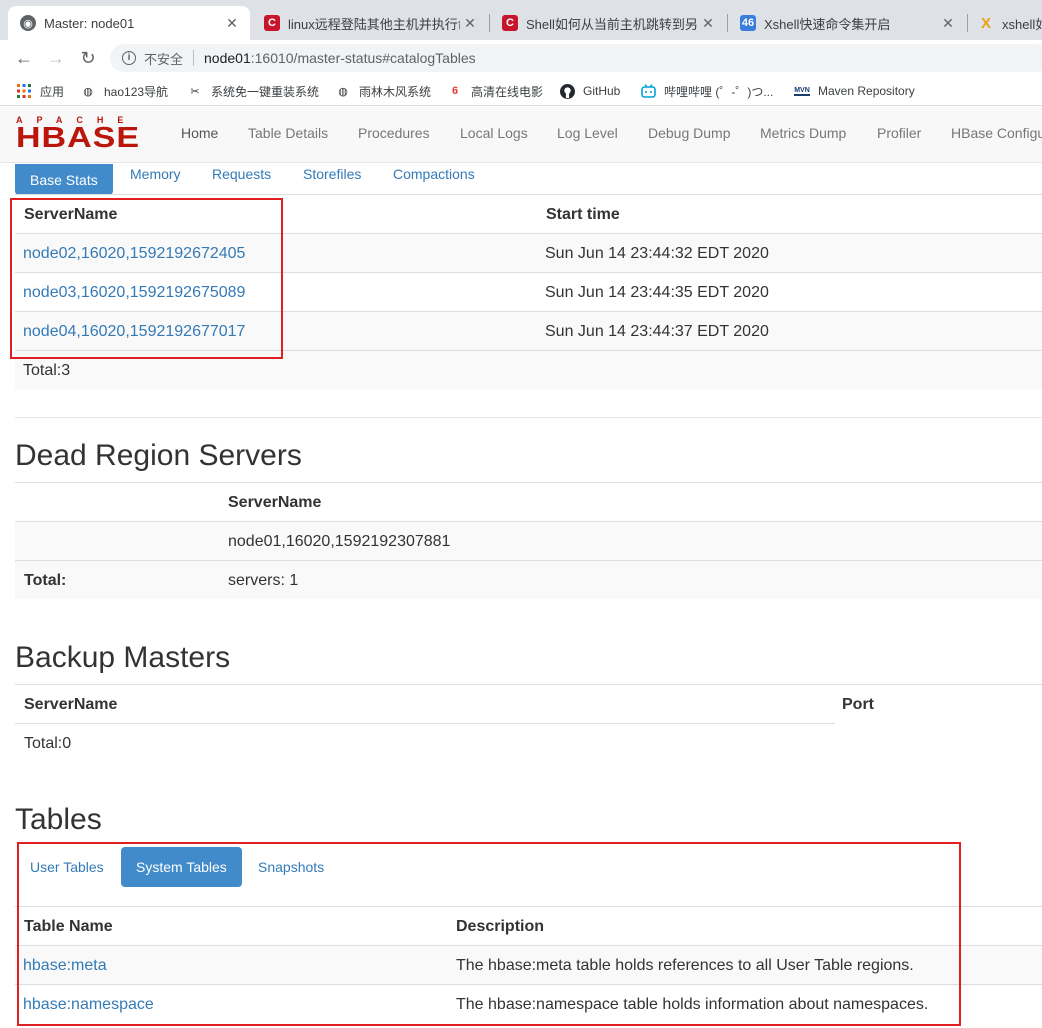 Image resolution: width=1042 pixels, height=1028 pixels. What do you see at coordinates (985, 23) in the screenshot?
I see `xshell-icon: X` at bounding box center [985, 23].